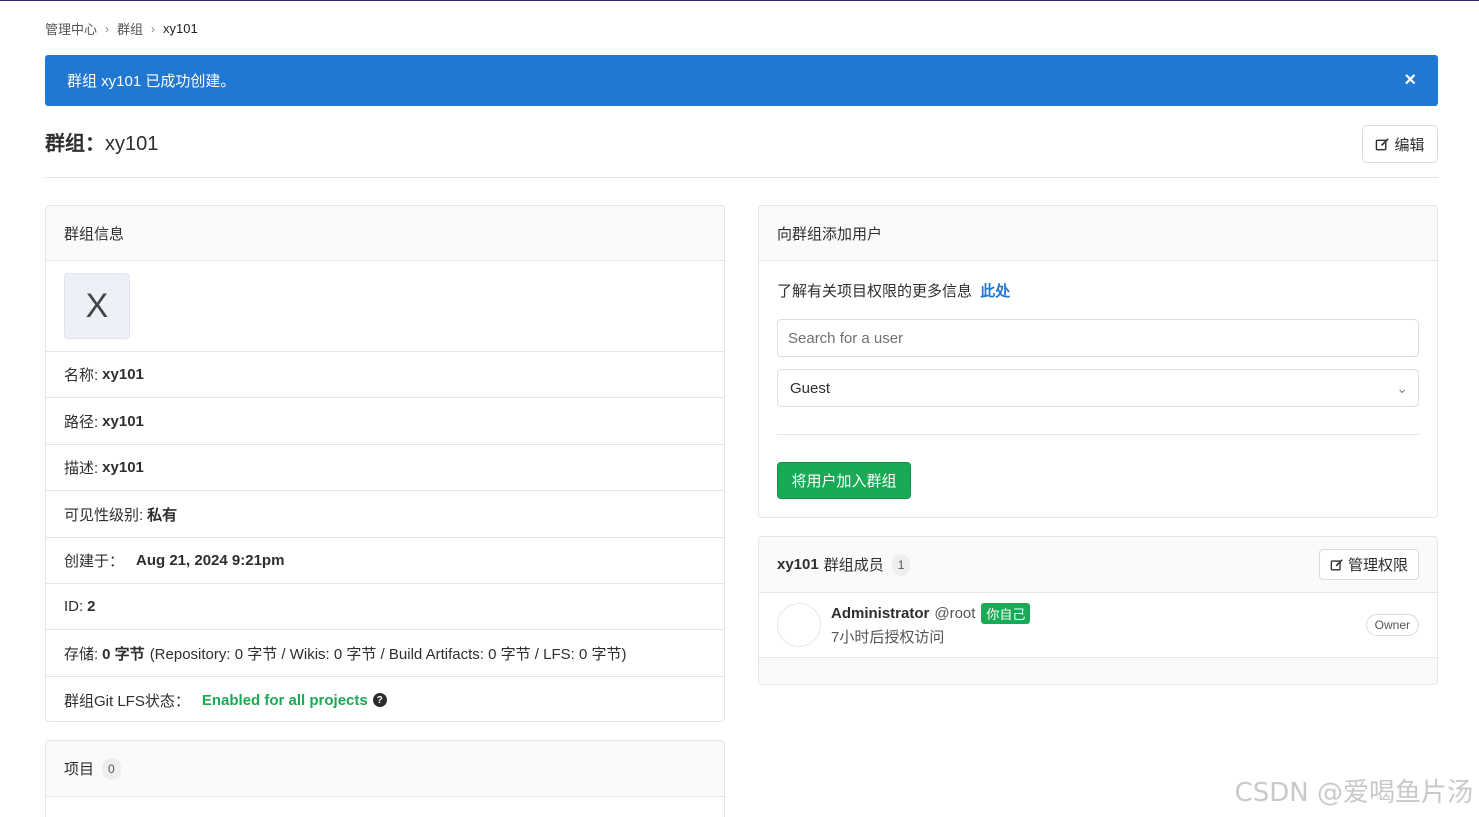 This screenshot has height=817, width=1479. I want to click on permissions-info: 了解有关项目权限的更多信息 此处, so click(893, 290).